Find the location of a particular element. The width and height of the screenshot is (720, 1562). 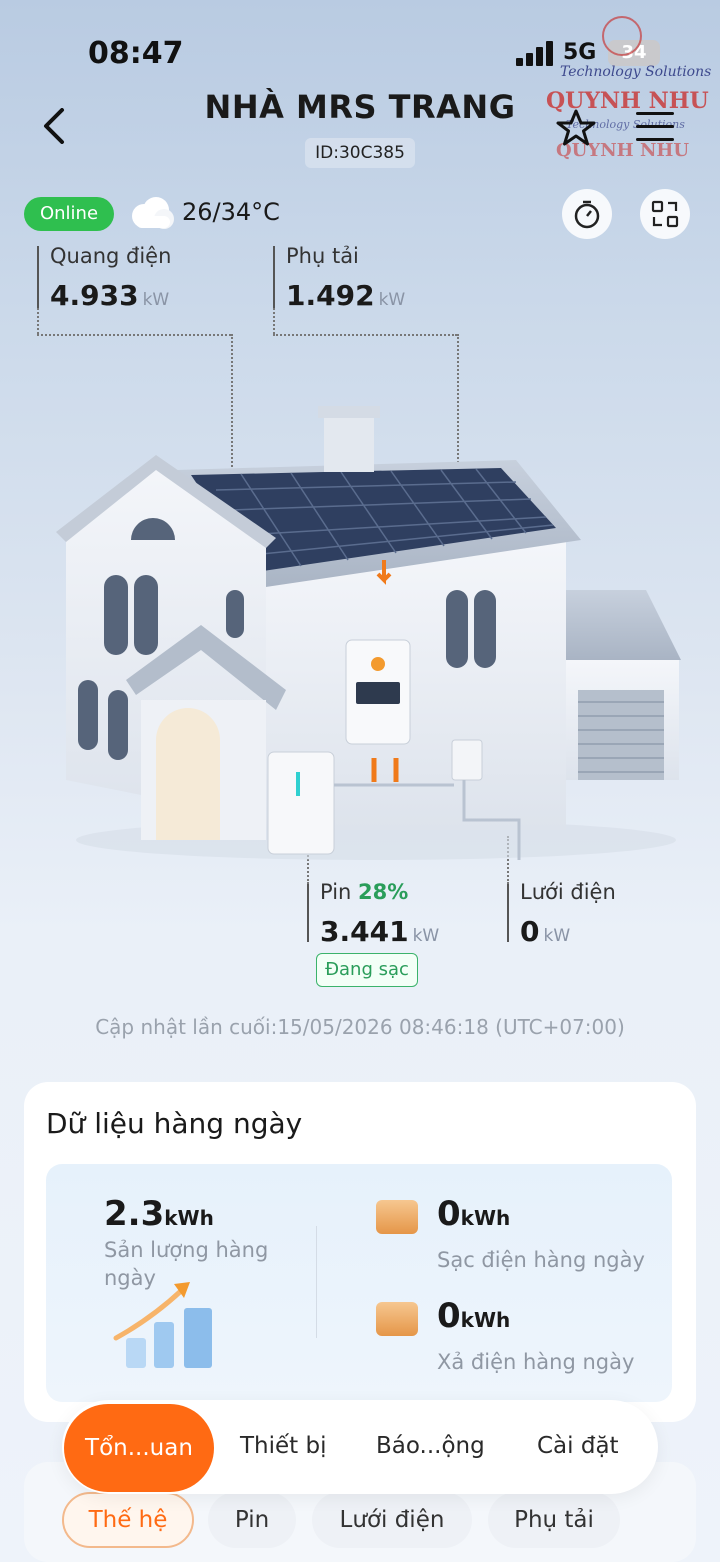

timer-button is located at coordinates (587, 214).